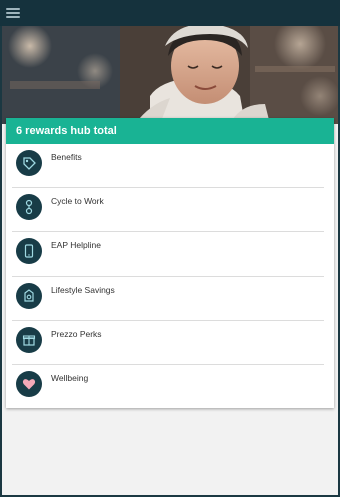 The height and width of the screenshot is (497, 340). I want to click on list-item-wellbeing: Wellbeing, so click(170, 387).